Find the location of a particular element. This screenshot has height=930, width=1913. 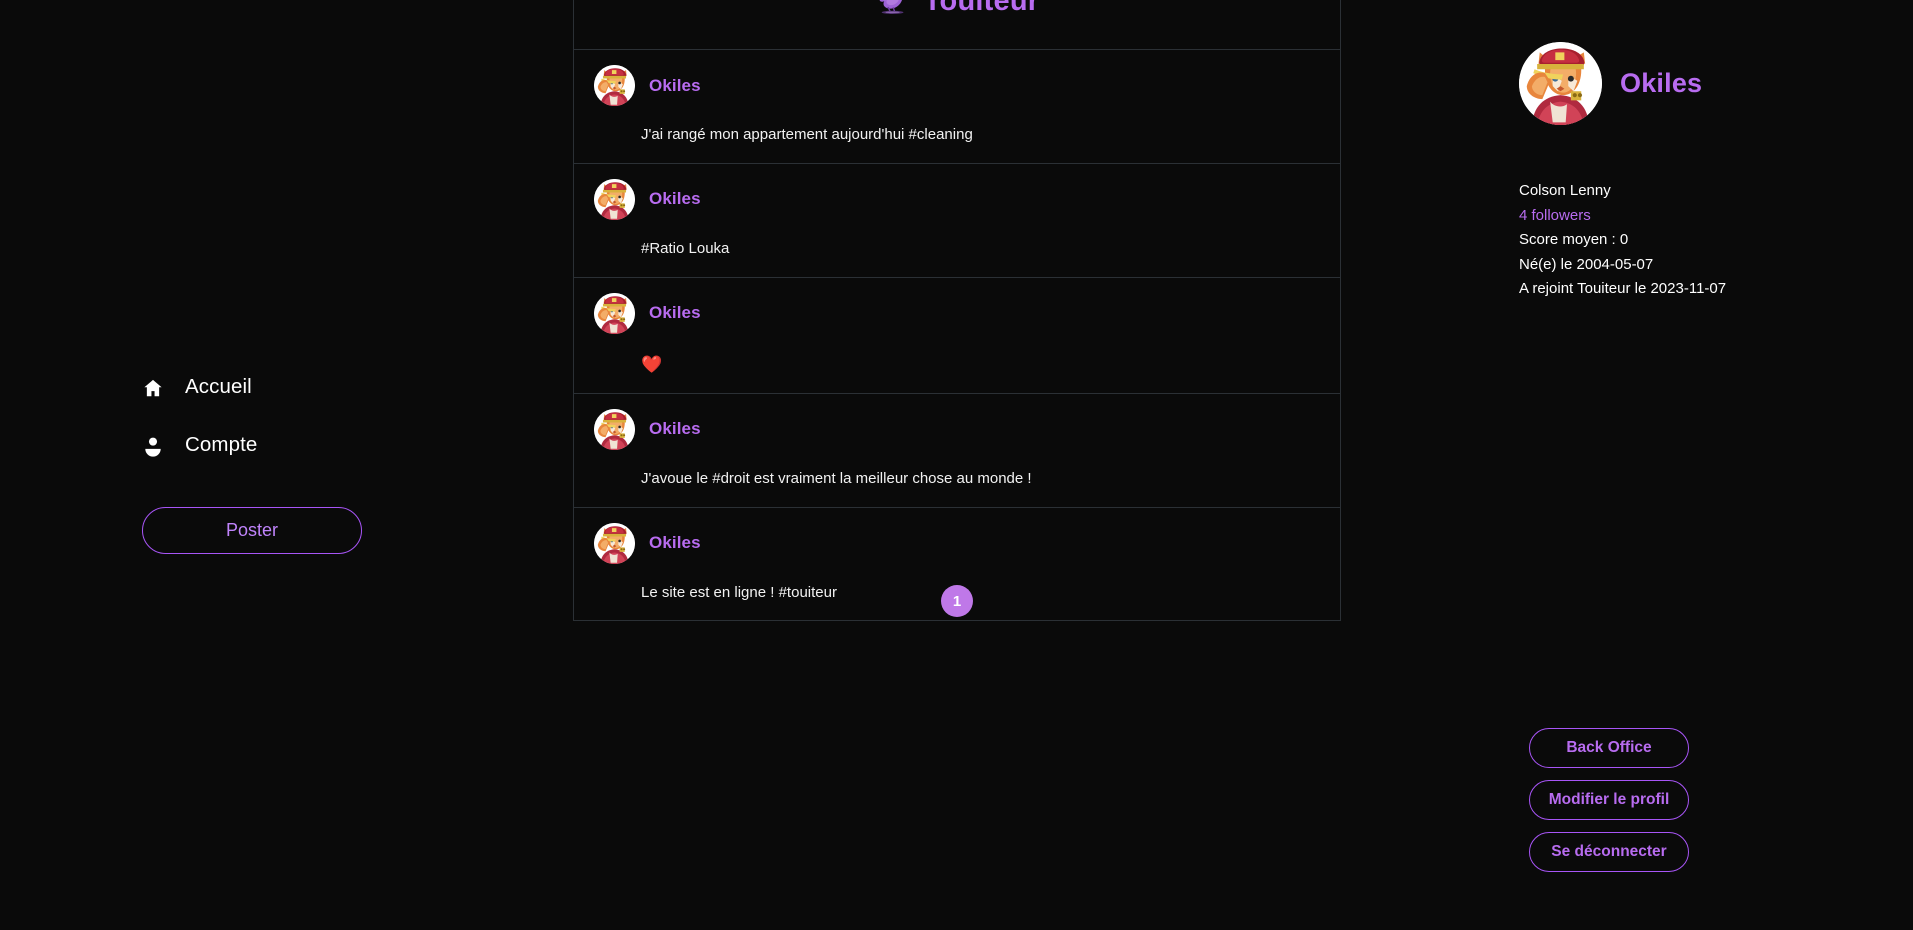

pagination: 1 is located at coordinates (957, 601).